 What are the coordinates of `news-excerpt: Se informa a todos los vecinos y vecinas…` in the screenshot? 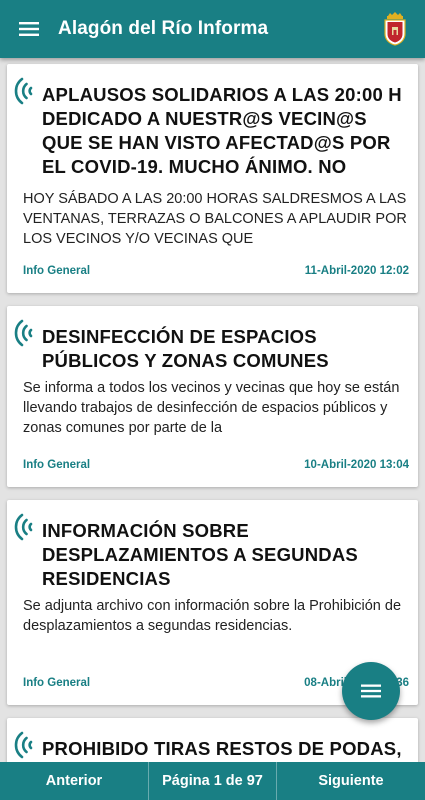 It's located at (211, 408).